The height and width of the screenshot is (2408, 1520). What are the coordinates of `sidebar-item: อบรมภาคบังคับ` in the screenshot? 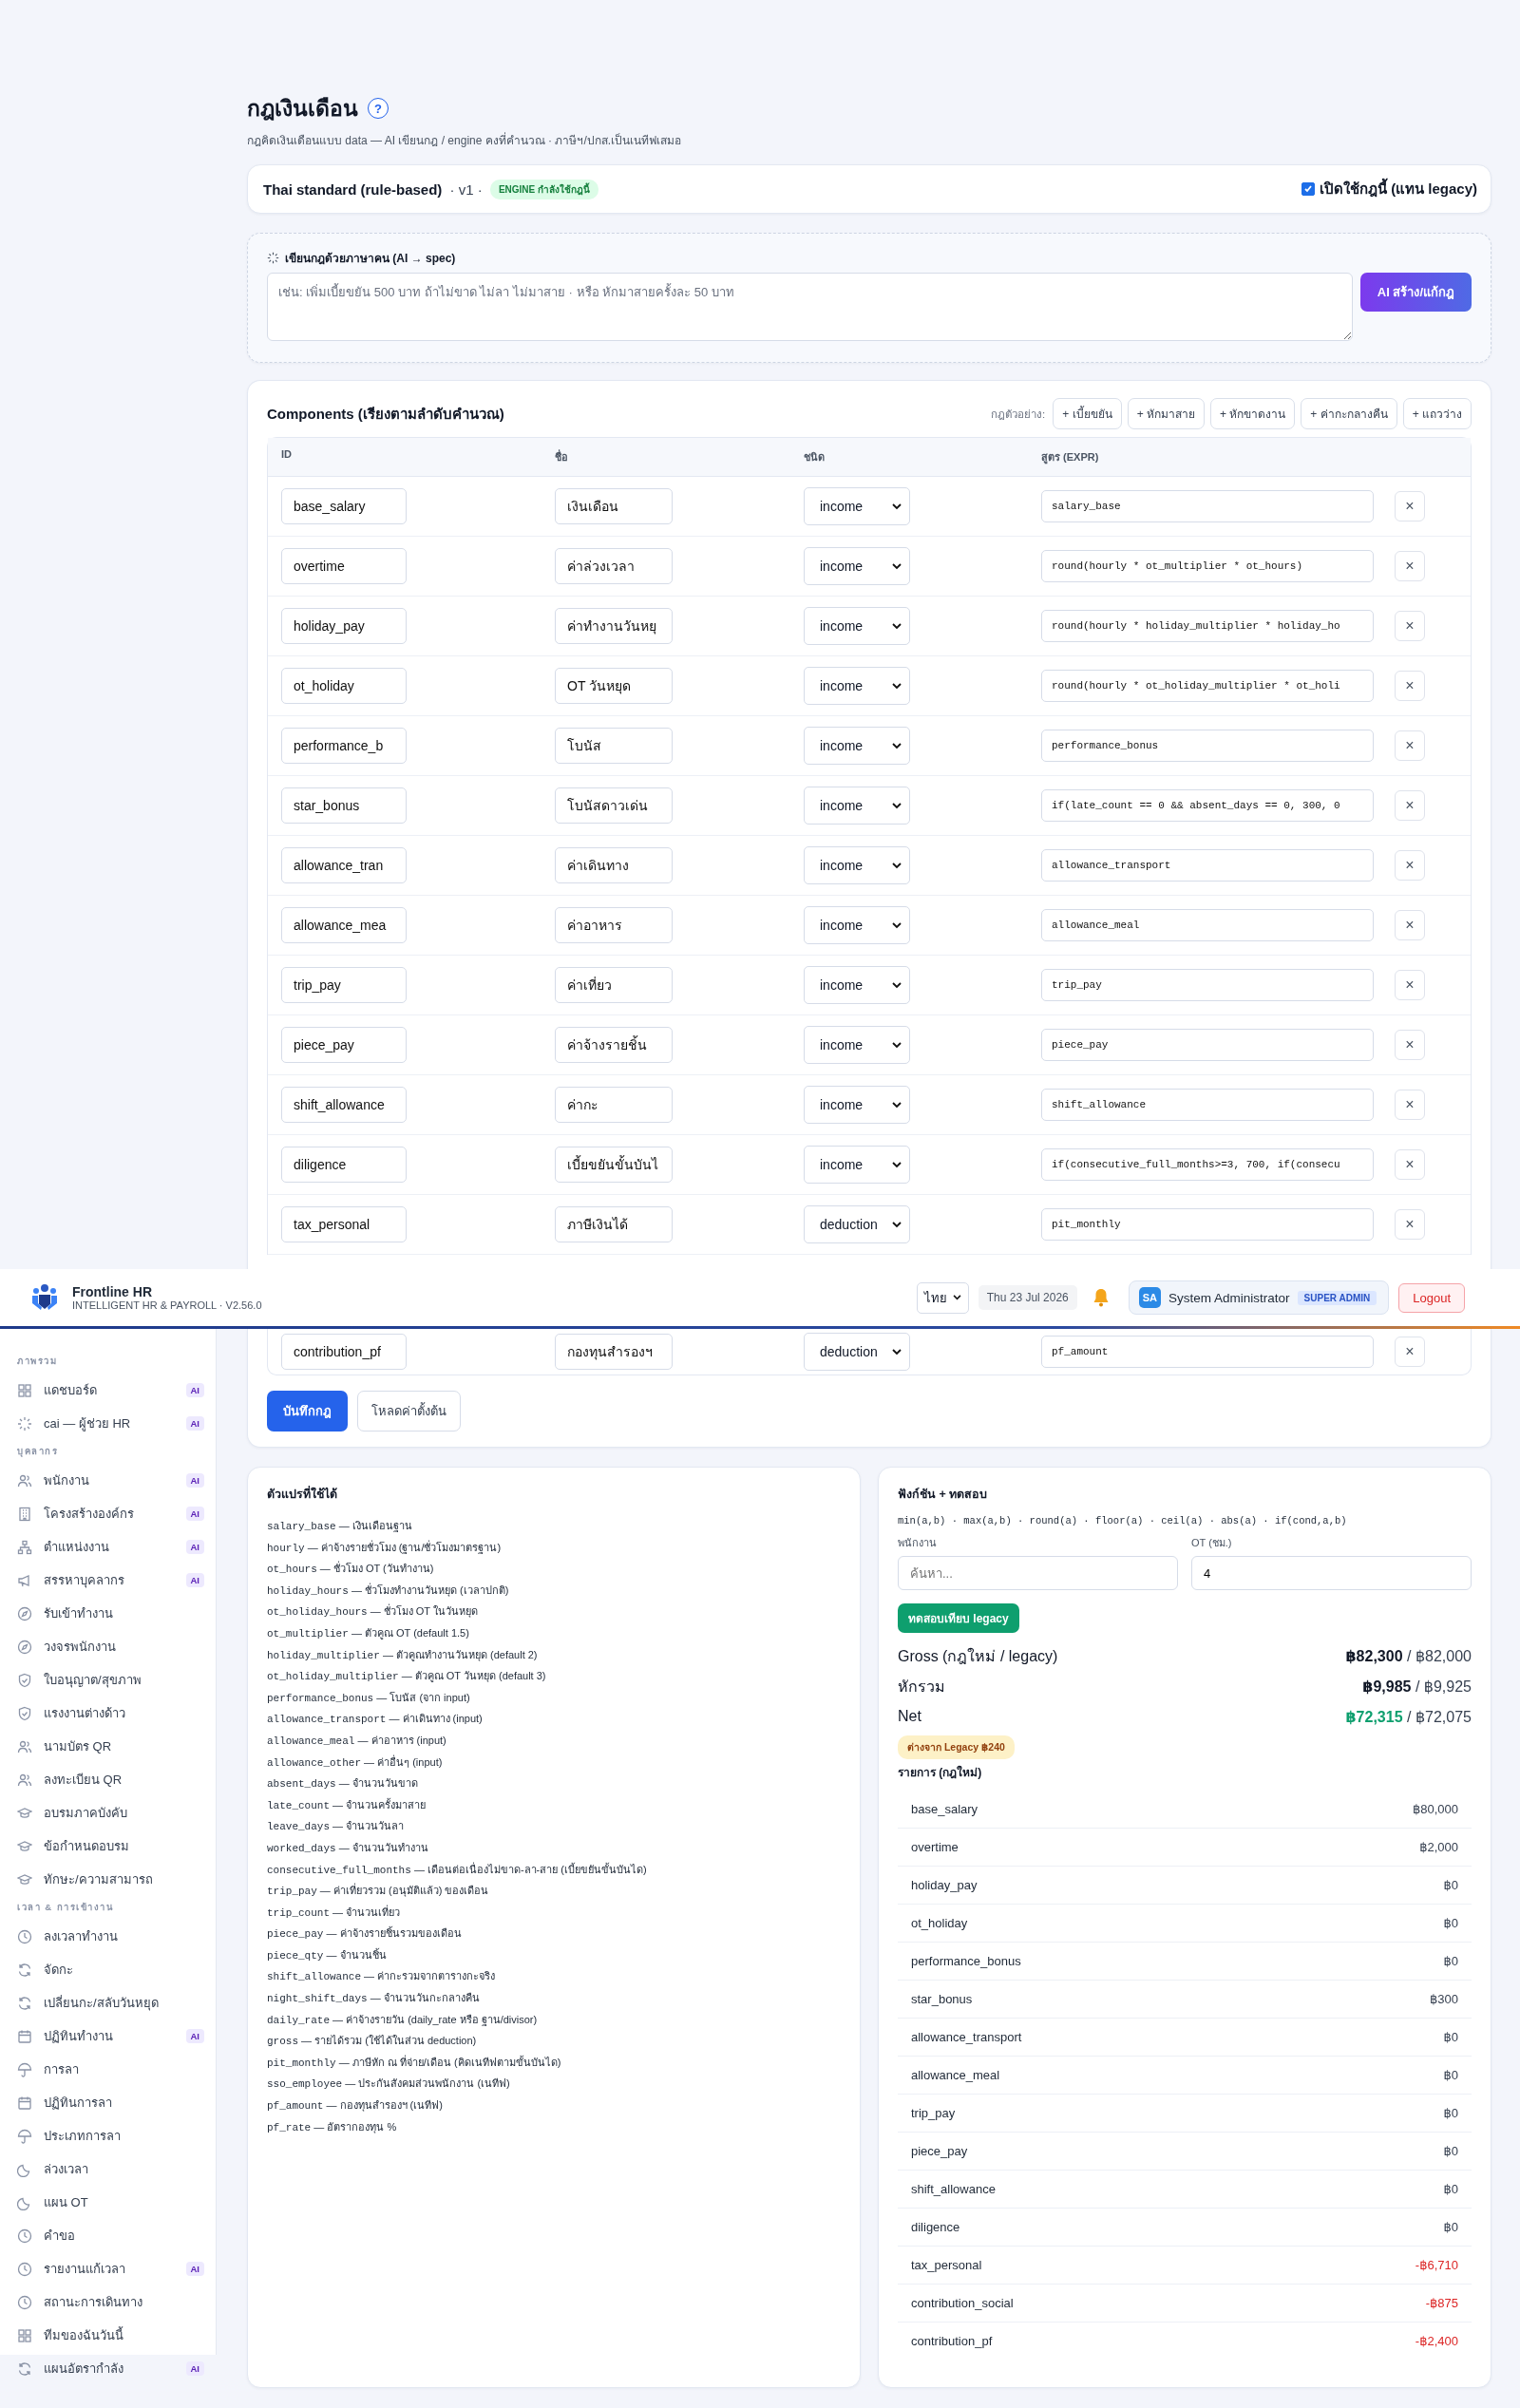 It's located at (110, 1813).